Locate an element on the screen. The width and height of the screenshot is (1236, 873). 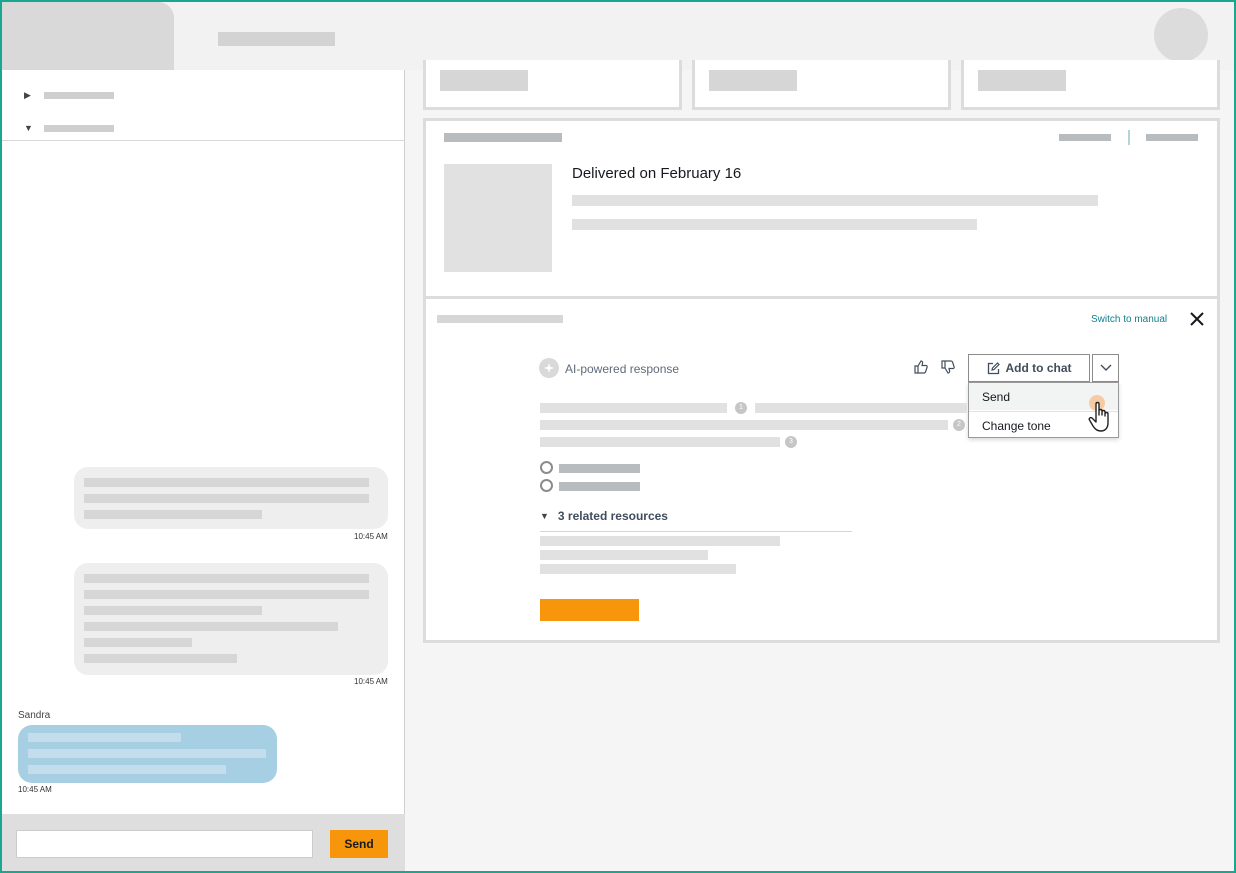
chevron-down-icon is located at coordinates (1105, 367).